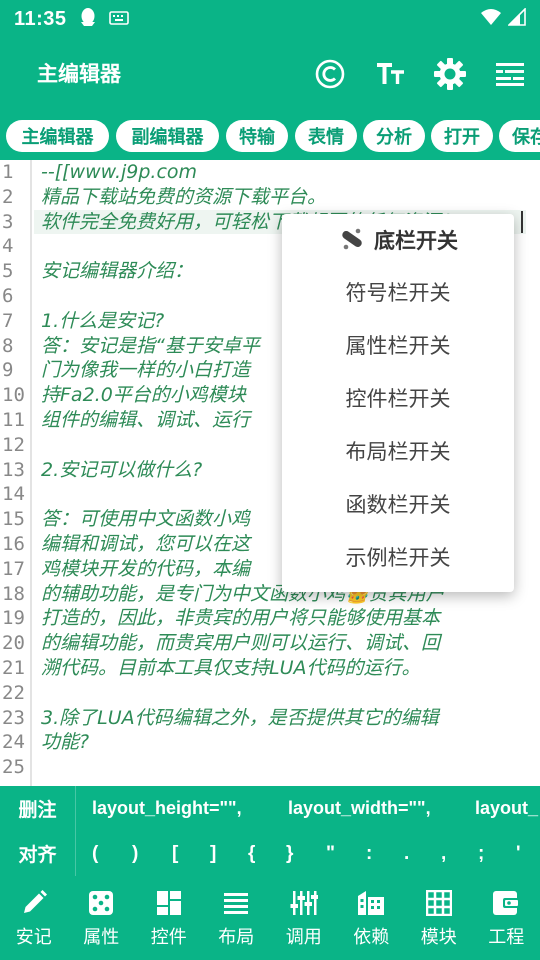  Describe the element at coordinates (285, 742) in the screenshot. I see `code-line: 功能?` at that location.